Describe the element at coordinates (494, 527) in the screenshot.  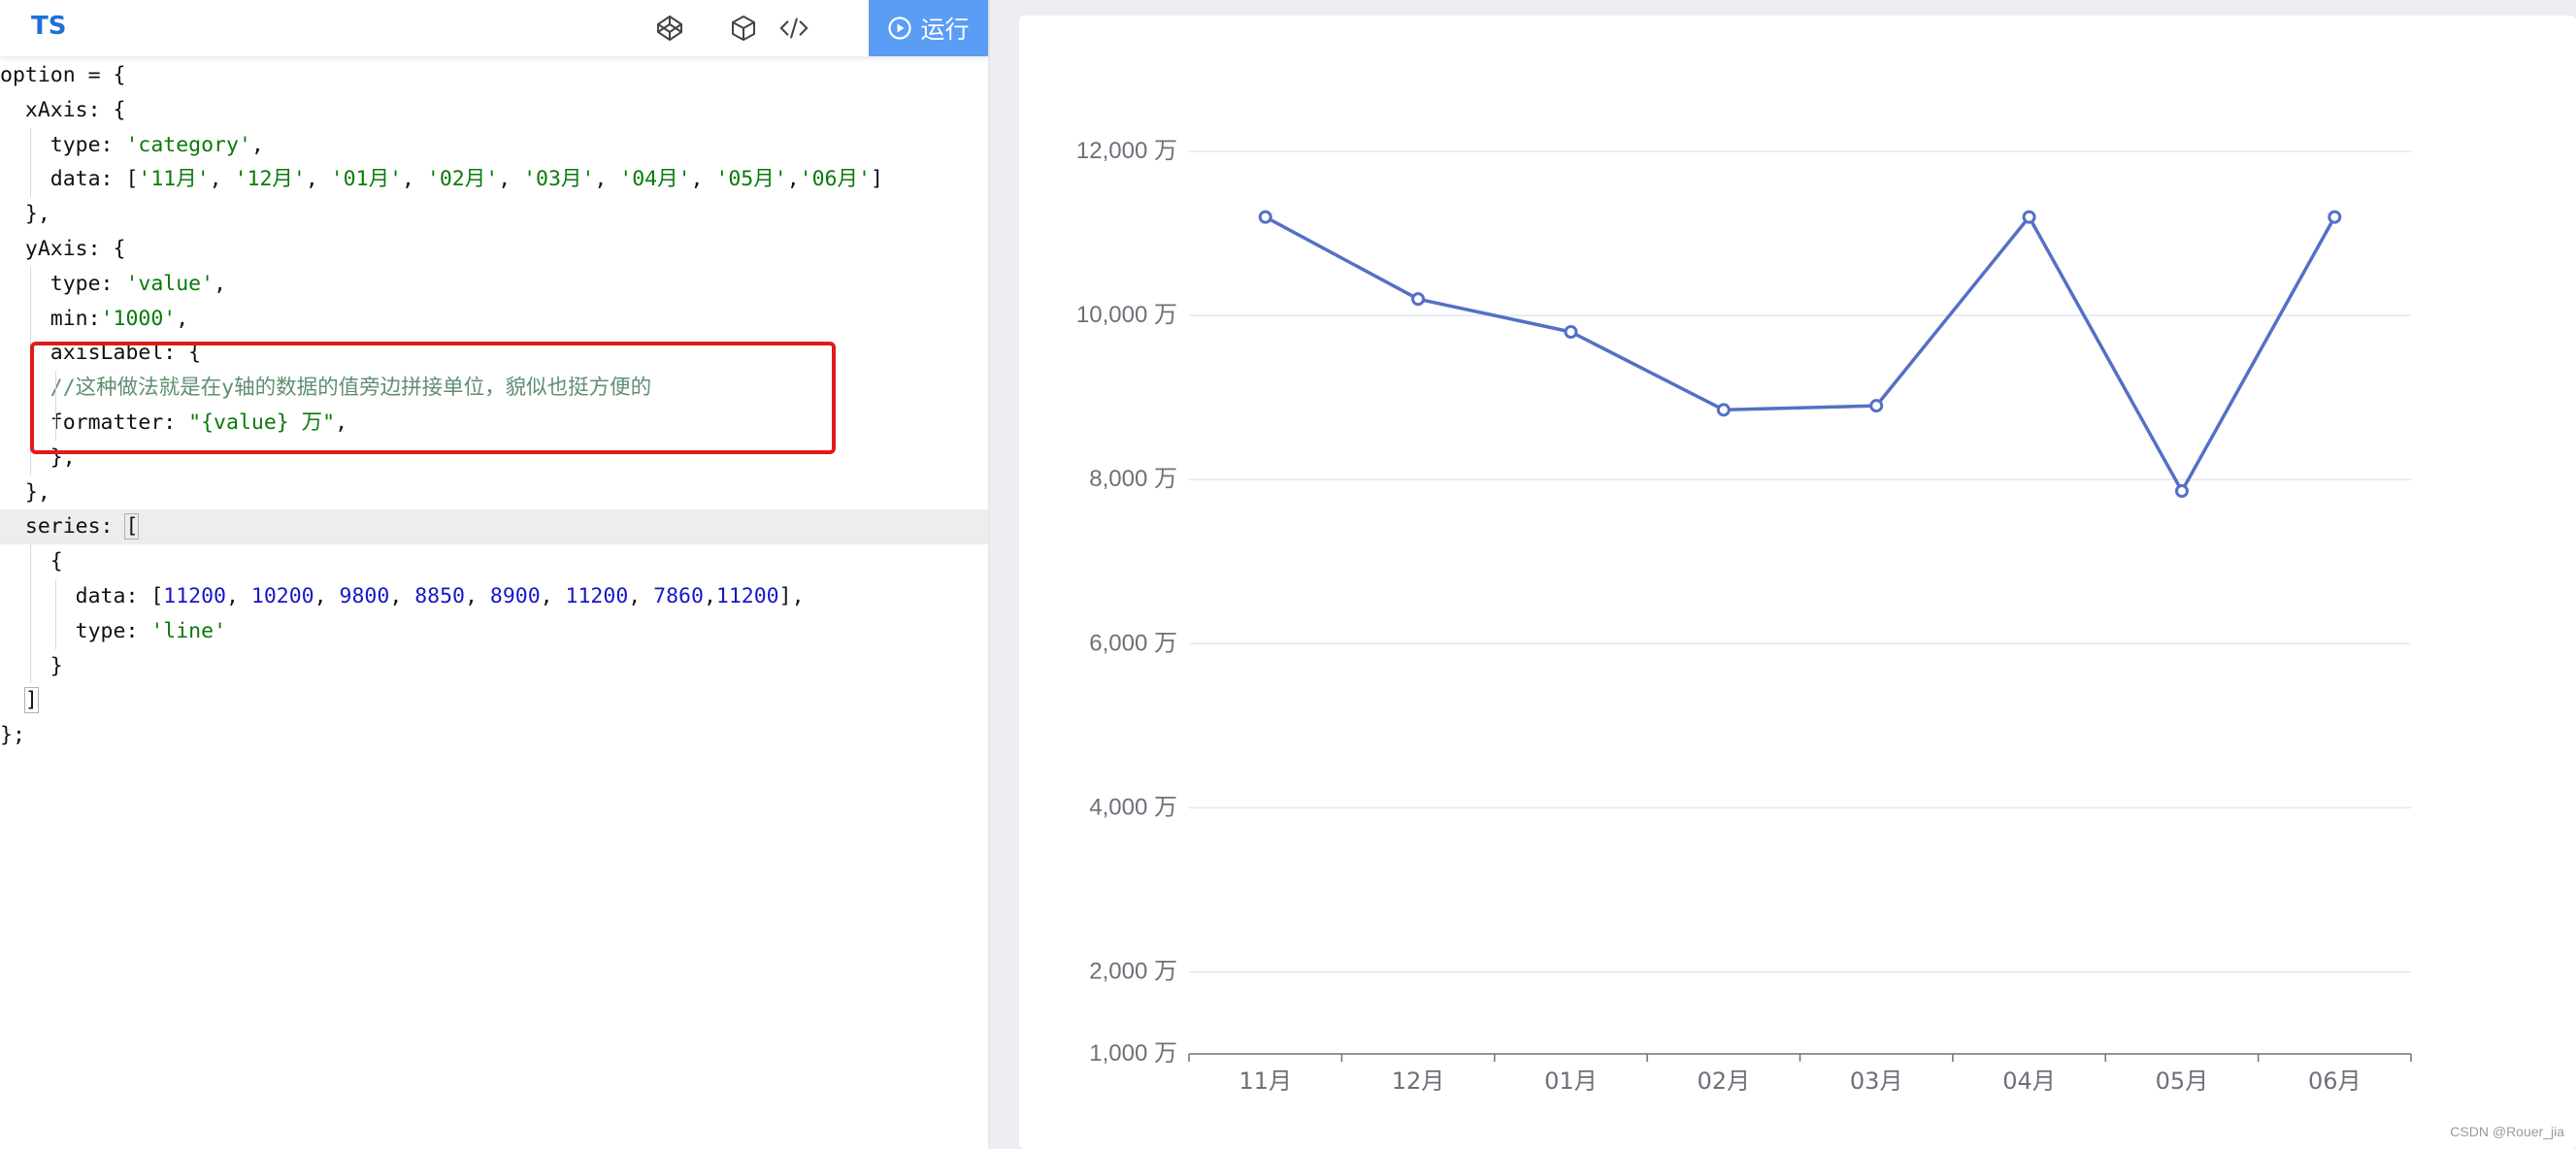
I see `code-line: series: [` at that location.